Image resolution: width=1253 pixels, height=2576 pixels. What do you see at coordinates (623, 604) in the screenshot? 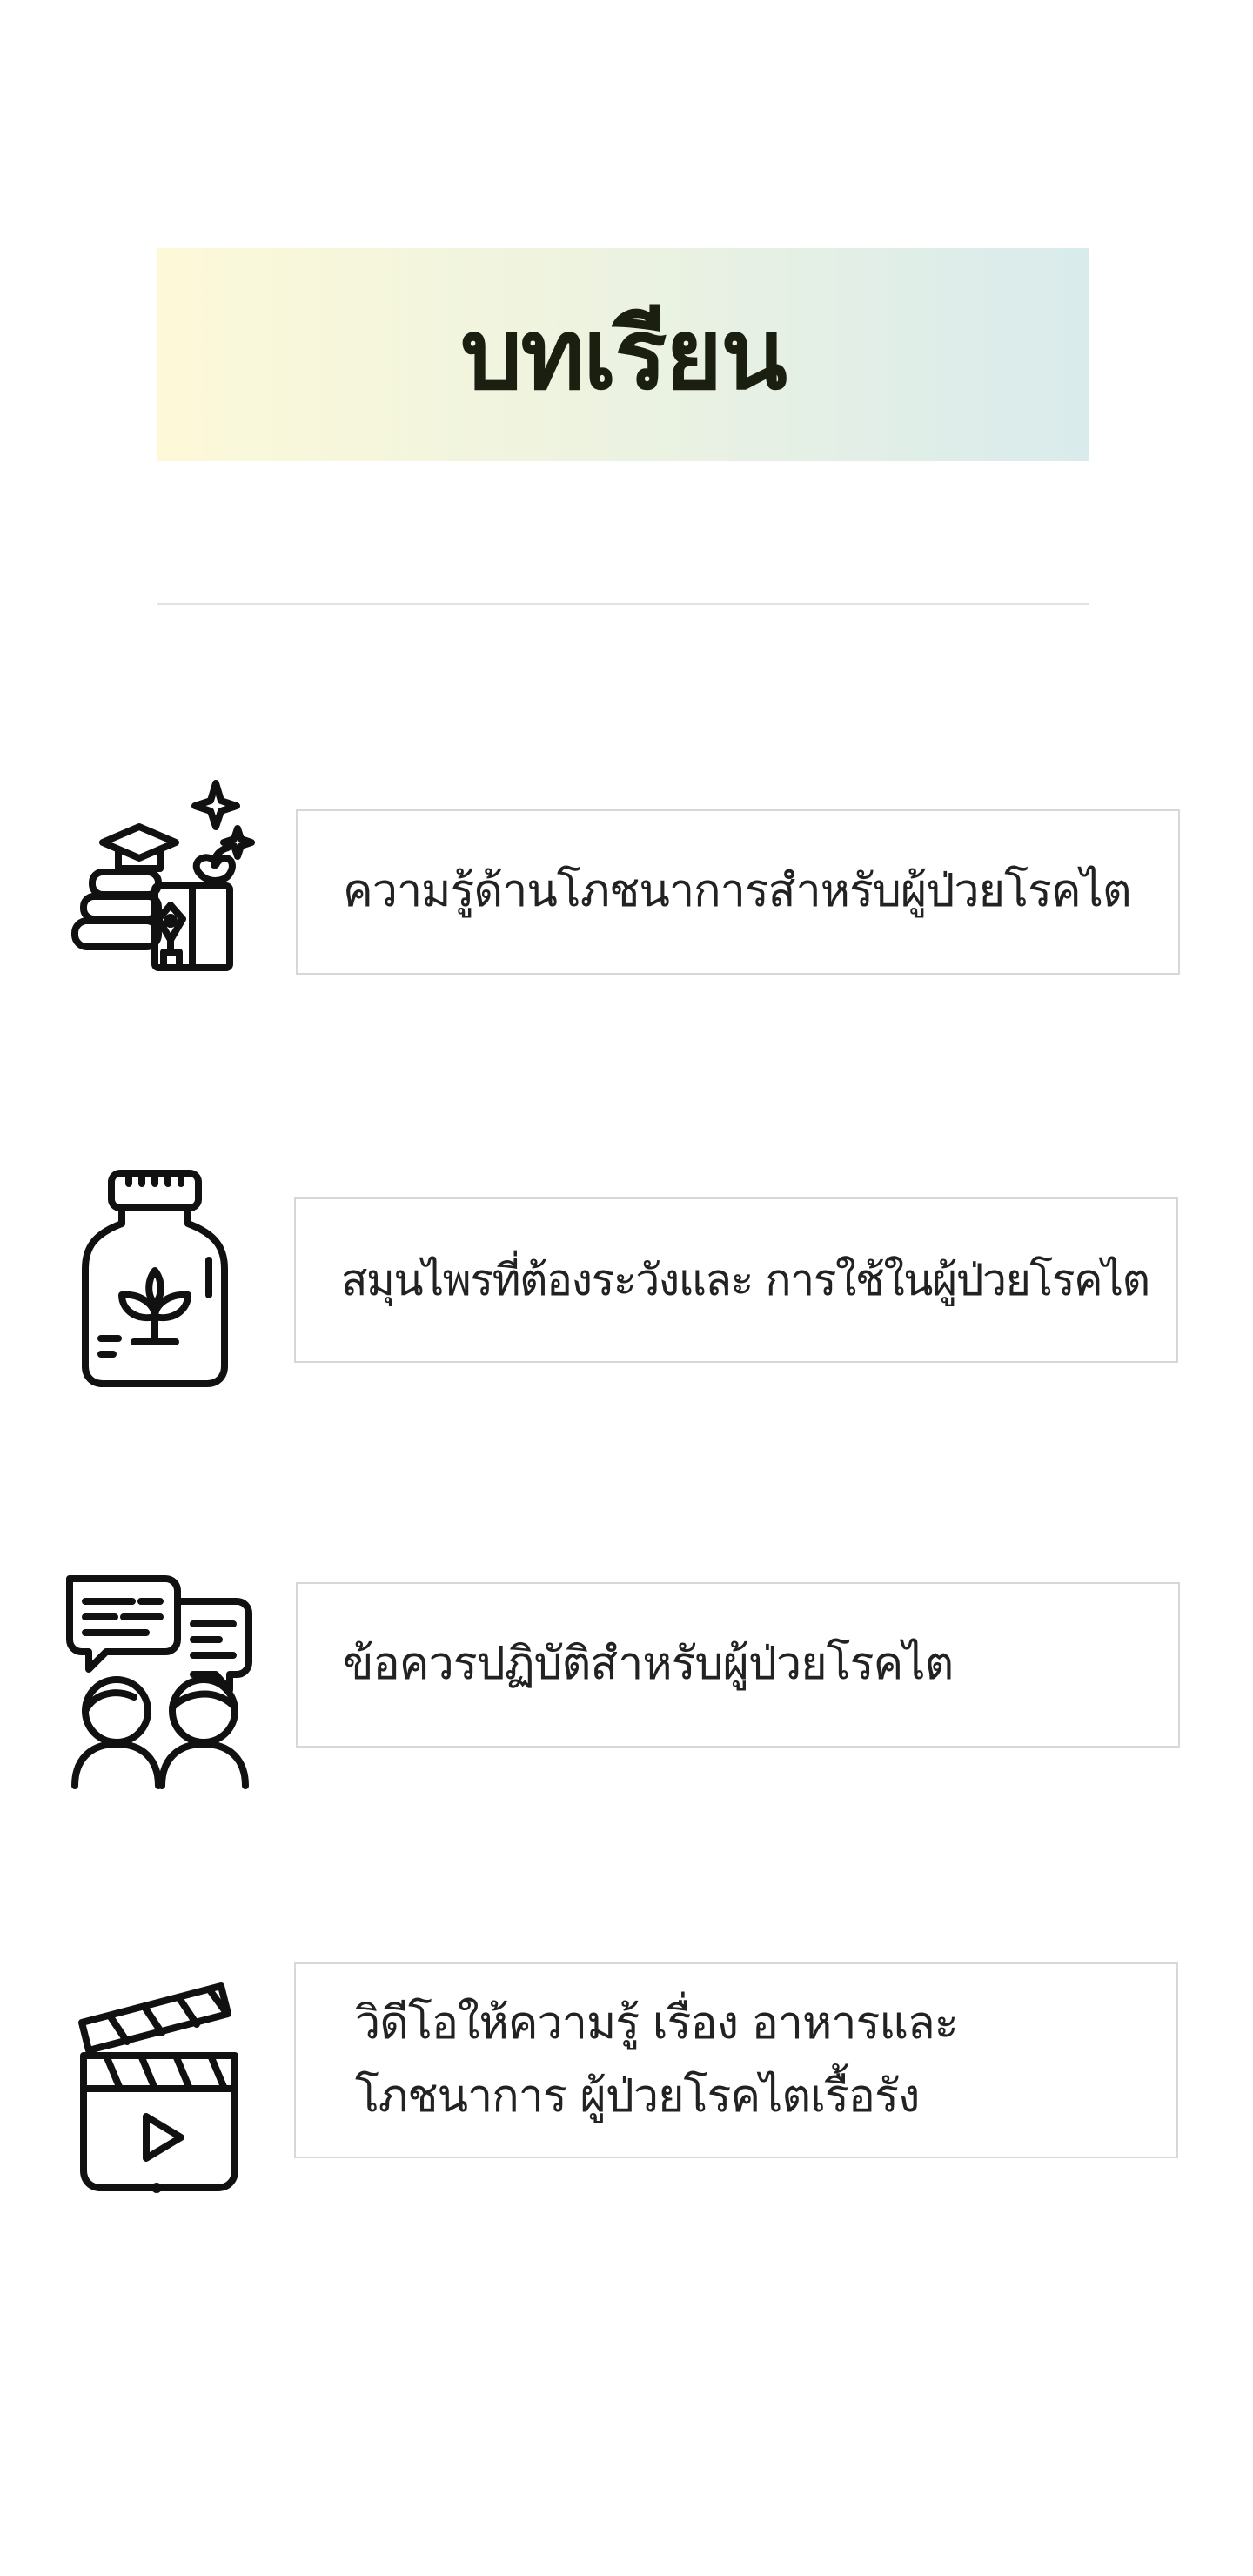
I see `divider` at bounding box center [623, 604].